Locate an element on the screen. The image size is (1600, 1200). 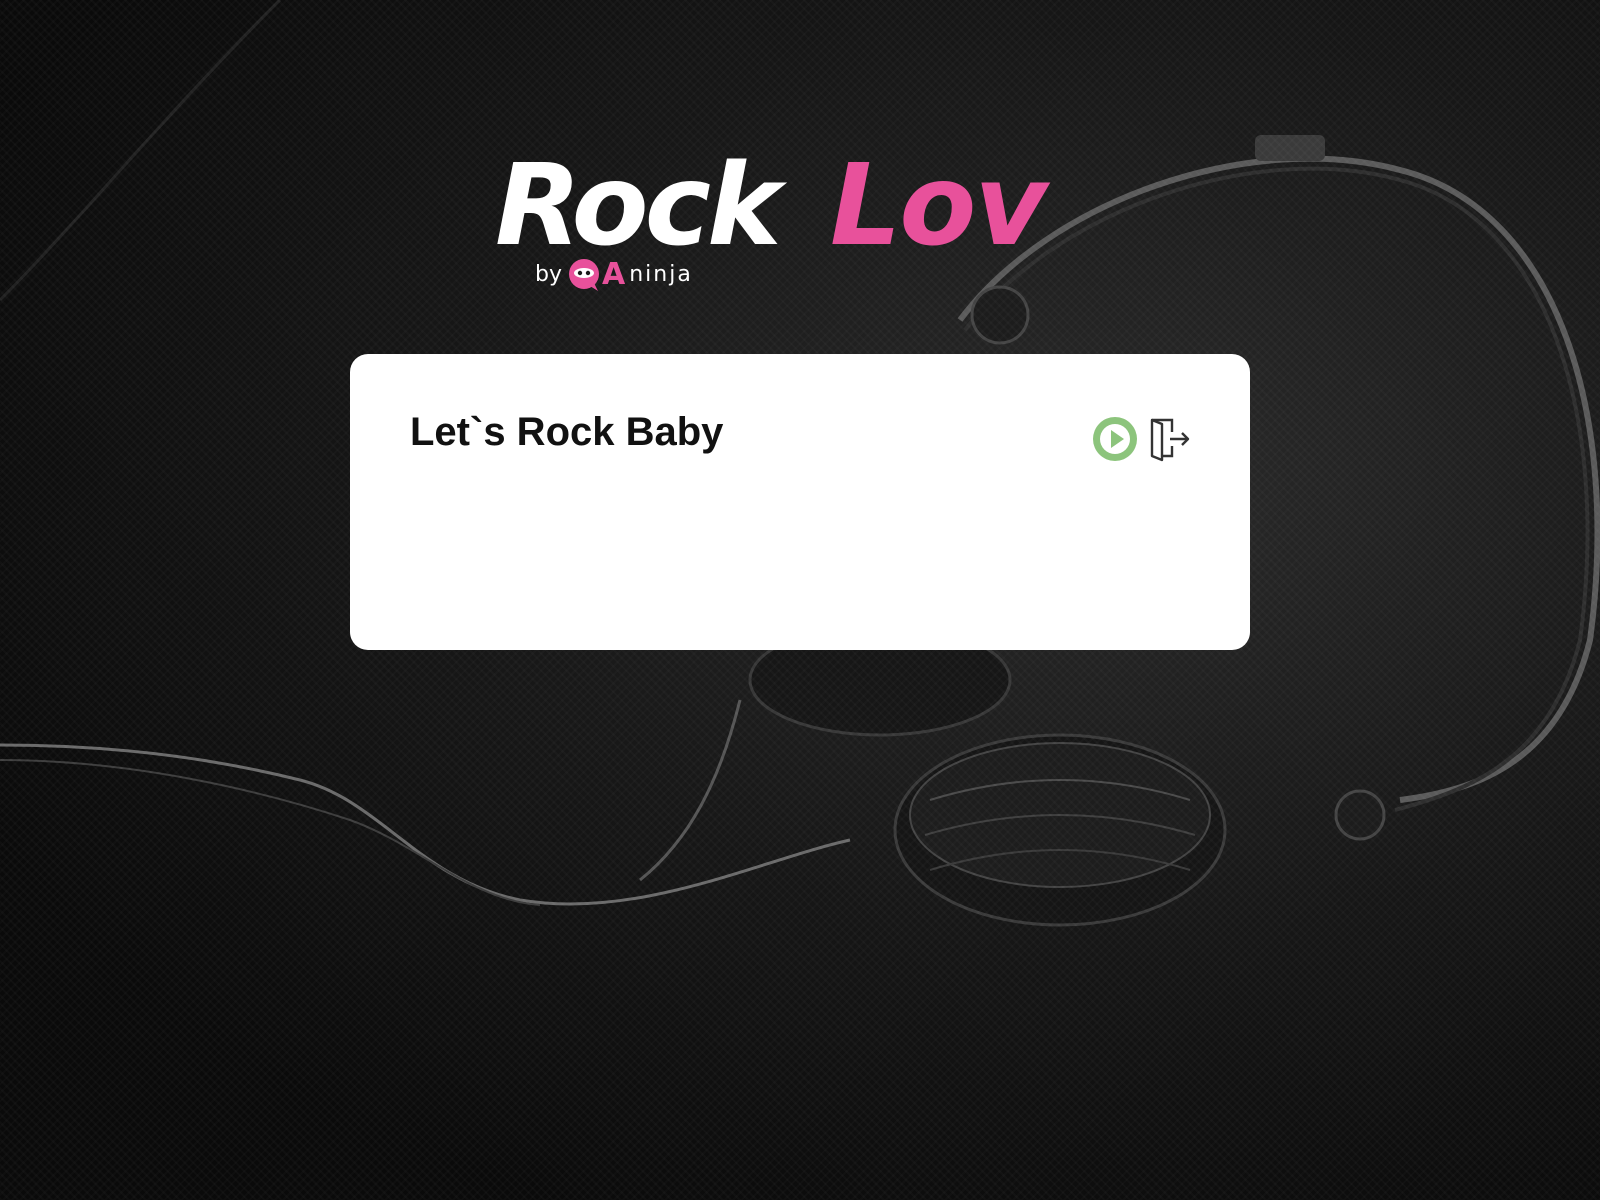
rocklov-logo: Rock Lov by A ninja is located at coordinates (795, 225).